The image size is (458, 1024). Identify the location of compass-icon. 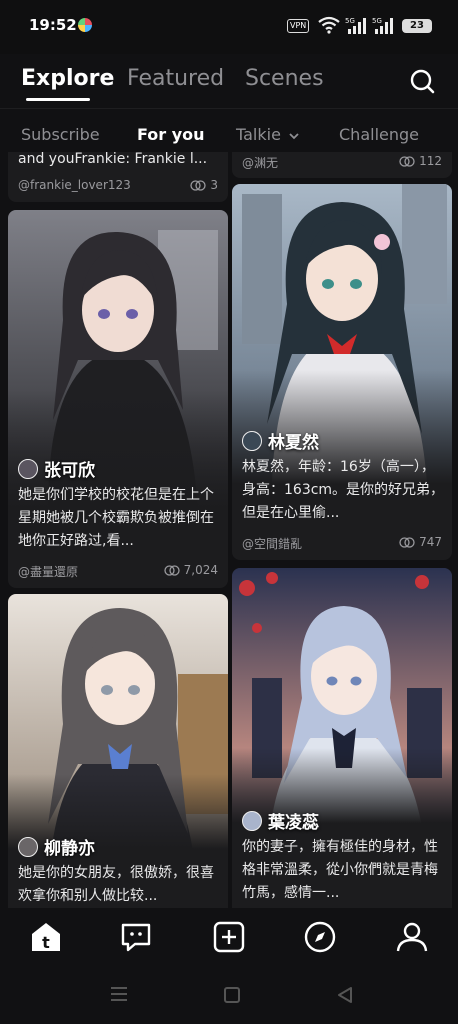
(320, 937).